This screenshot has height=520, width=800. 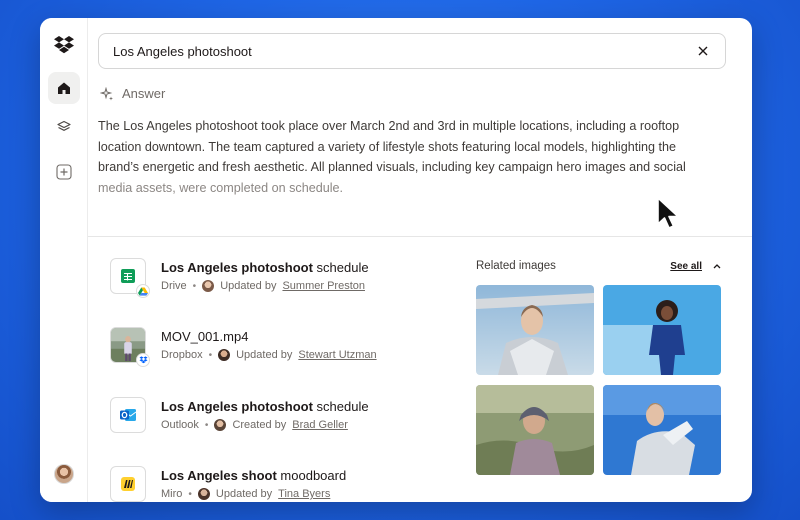 I want to click on related-images-label: Related images, so click(x=516, y=266).